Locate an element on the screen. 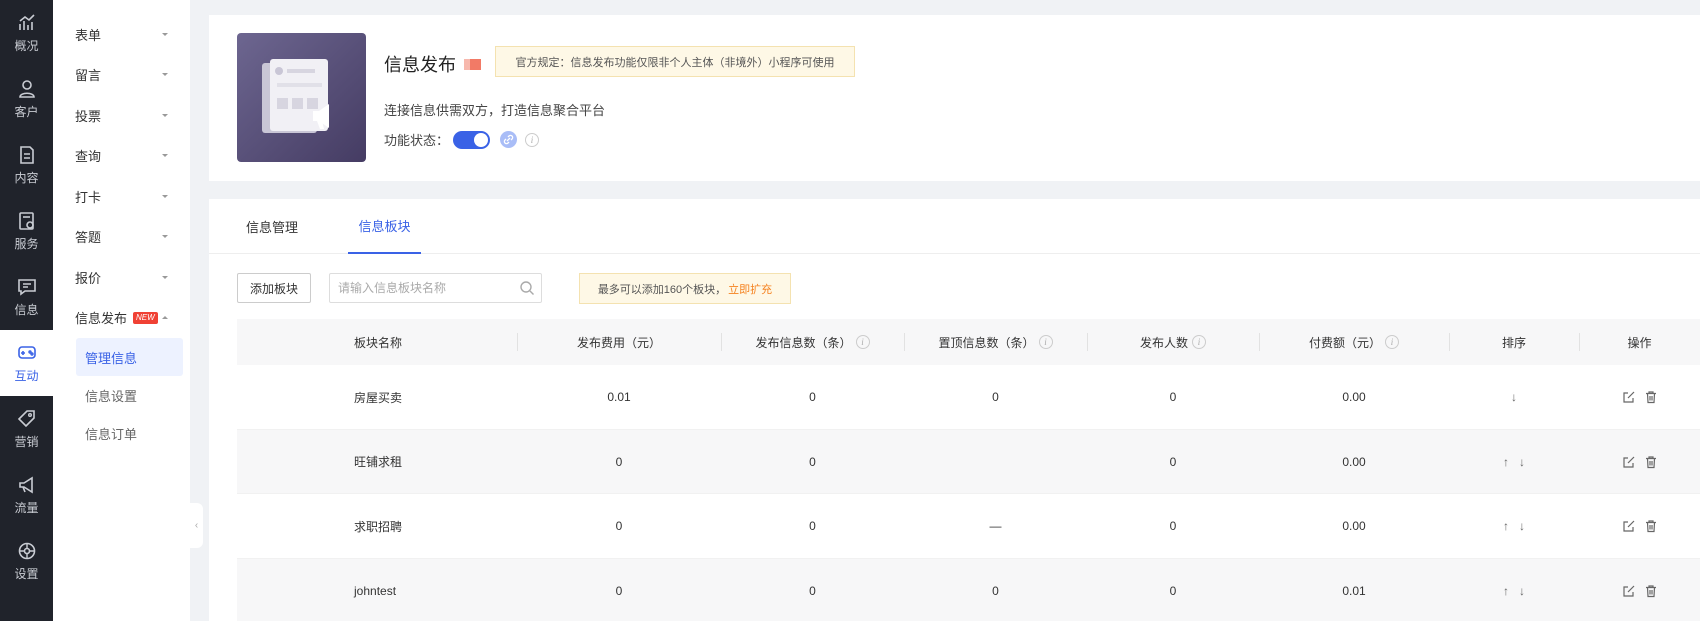 The image size is (1700, 621). subnav-child-manage-info: 管理信息 is located at coordinates (129, 357).